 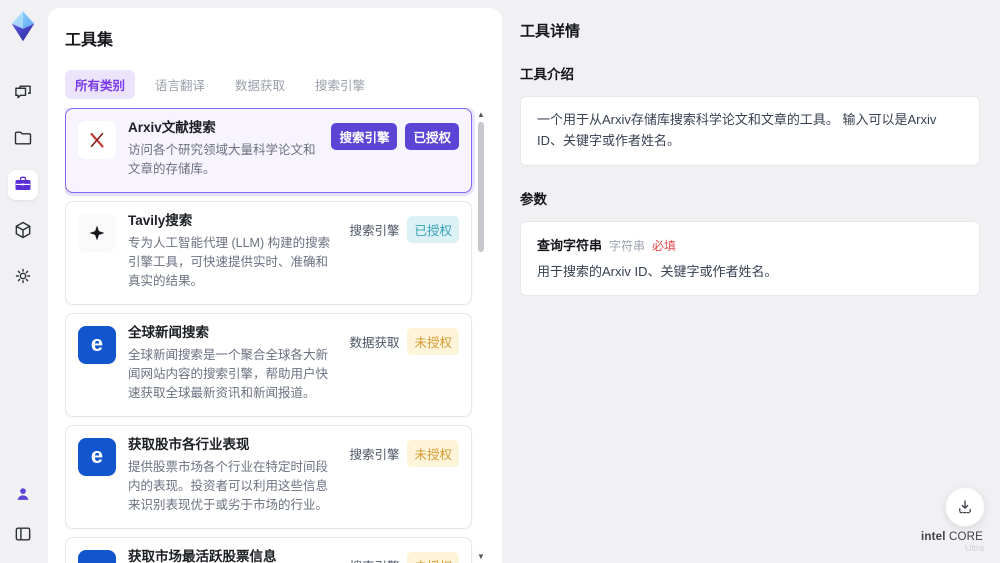 I want to click on tavily-star-icon, so click(x=97, y=232).